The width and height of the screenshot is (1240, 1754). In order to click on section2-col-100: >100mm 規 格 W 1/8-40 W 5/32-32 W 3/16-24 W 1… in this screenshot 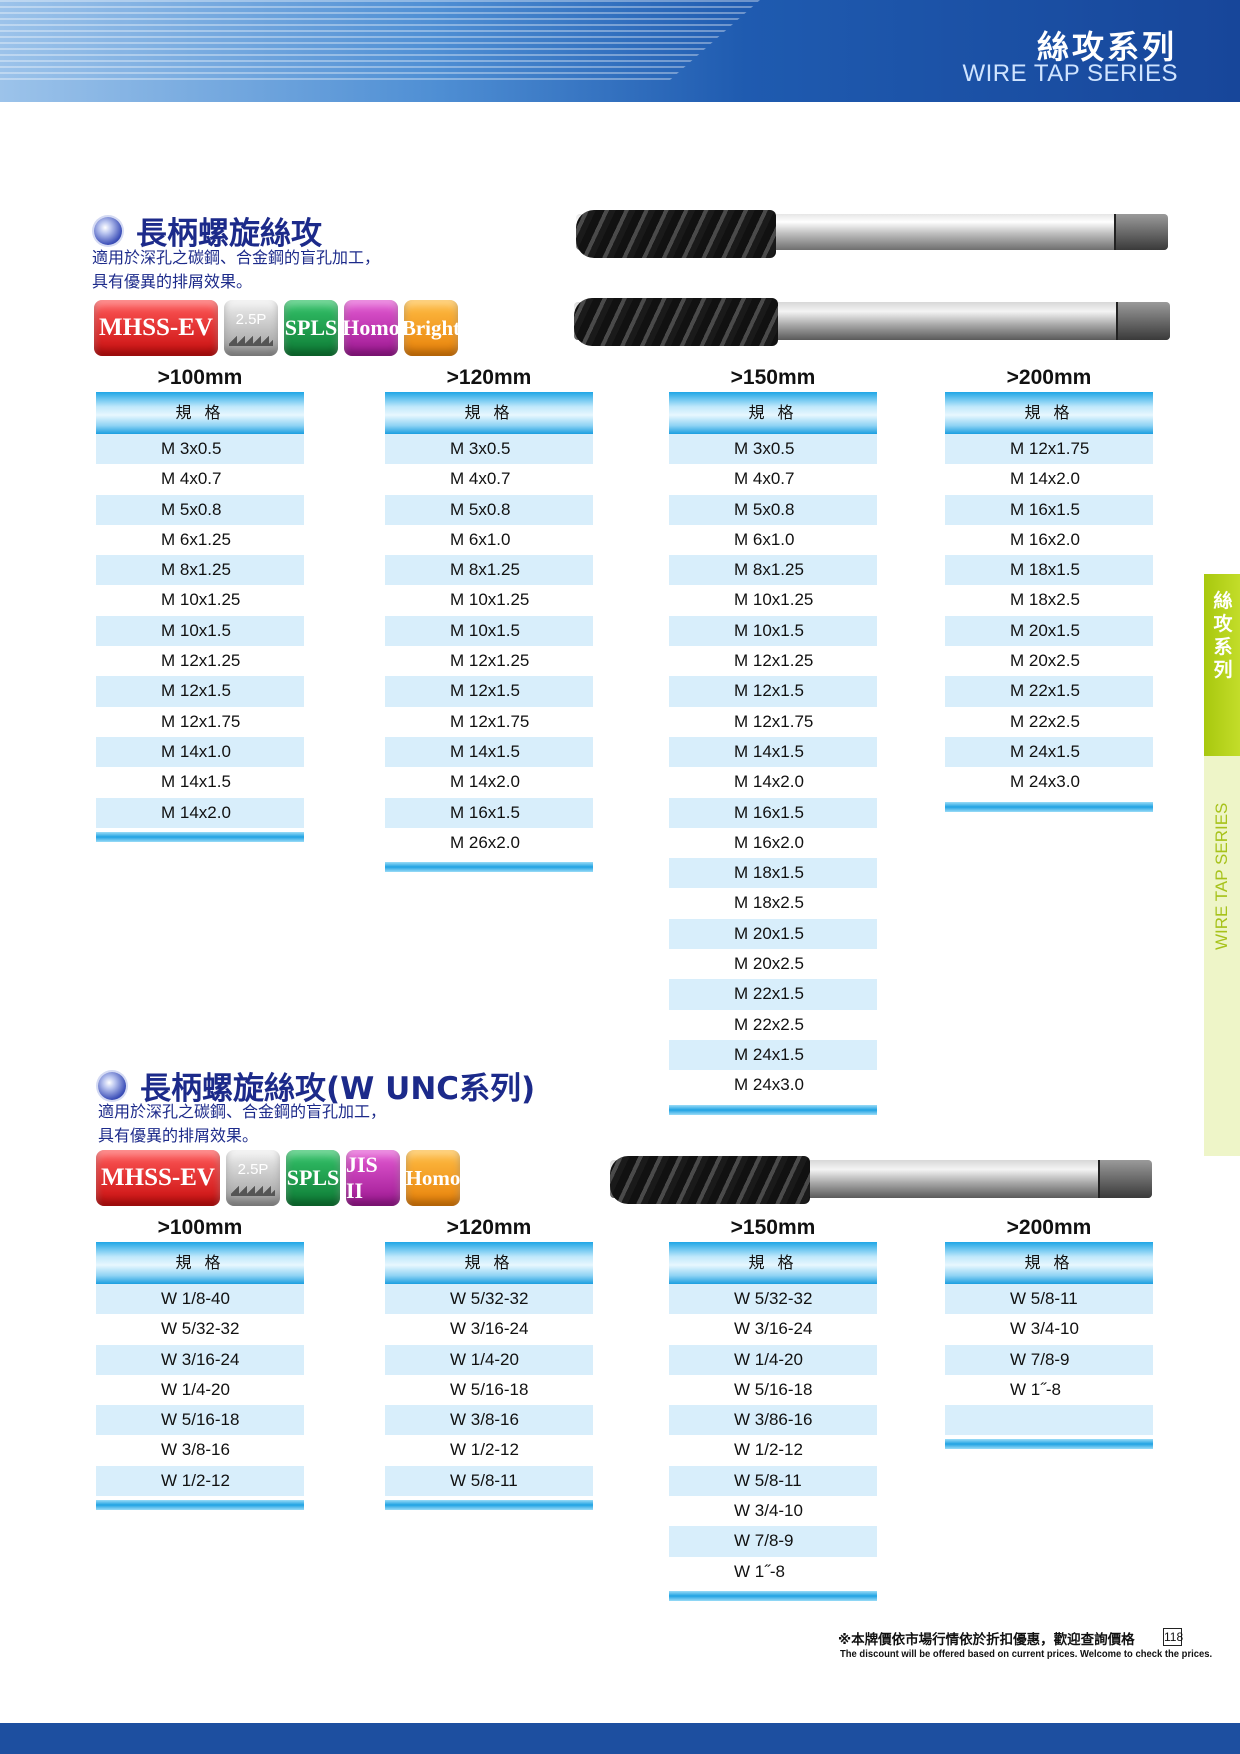, I will do `click(200, 1362)`.